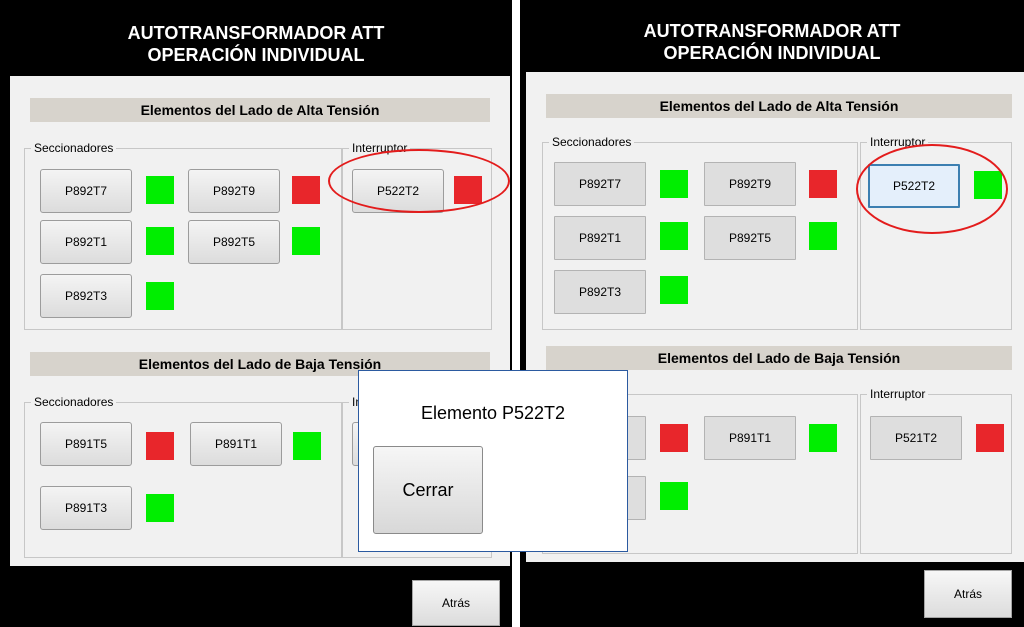  What do you see at coordinates (160, 508) in the screenshot?
I see `status-indicator-p891t3` at bounding box center [160, 508].